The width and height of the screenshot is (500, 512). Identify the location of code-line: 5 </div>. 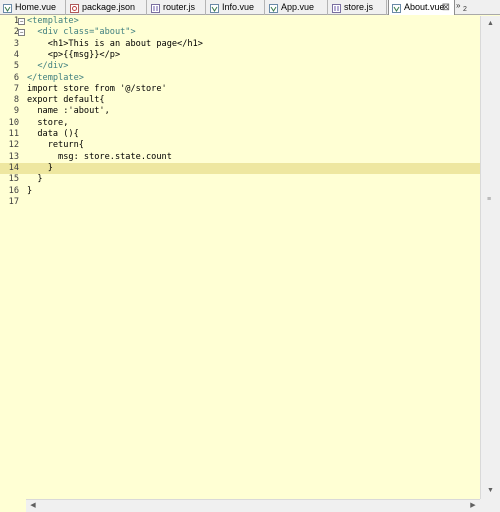
(240, 66).